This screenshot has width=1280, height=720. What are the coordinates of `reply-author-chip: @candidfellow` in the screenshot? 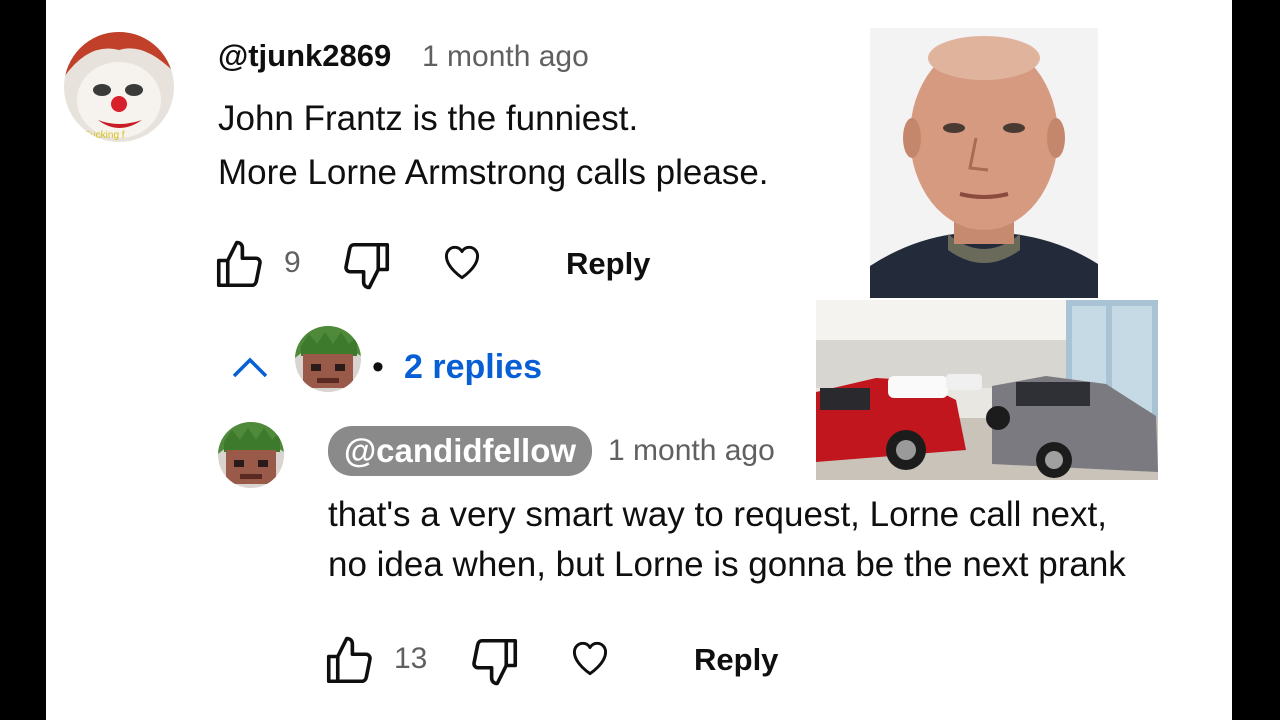 It's located at (460, 451).